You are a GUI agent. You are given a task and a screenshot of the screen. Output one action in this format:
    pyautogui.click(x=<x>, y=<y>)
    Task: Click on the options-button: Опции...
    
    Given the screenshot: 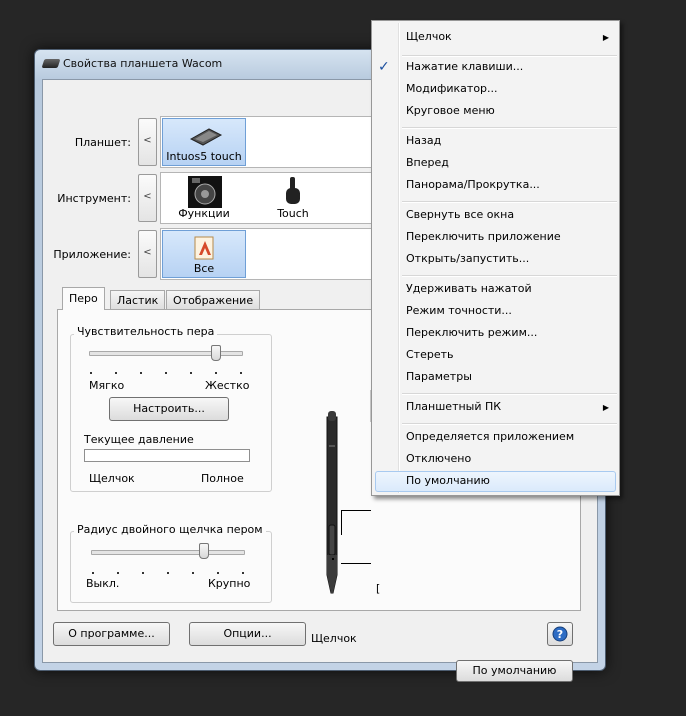 What is the action you would take?
    pyautogui.click(x=247, y=634)
    